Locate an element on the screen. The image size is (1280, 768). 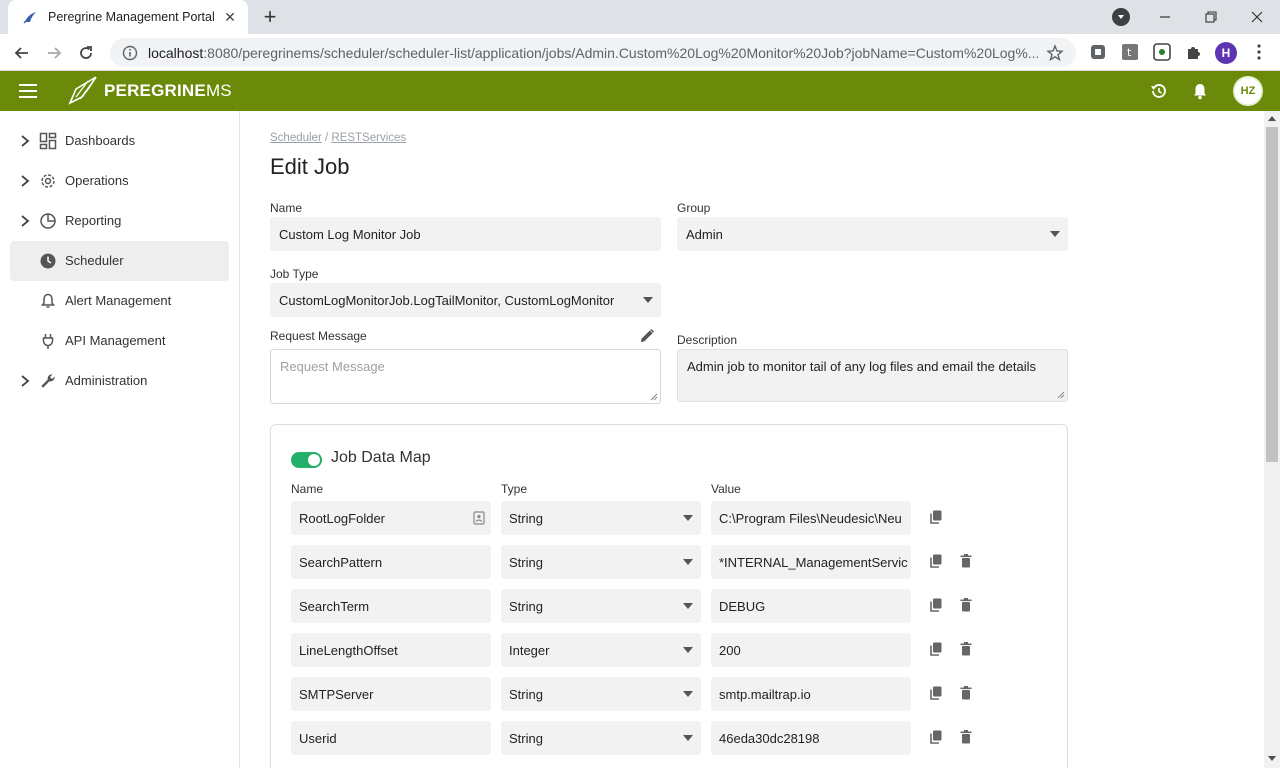
wrench-icon is located at coordinates (48, 381).